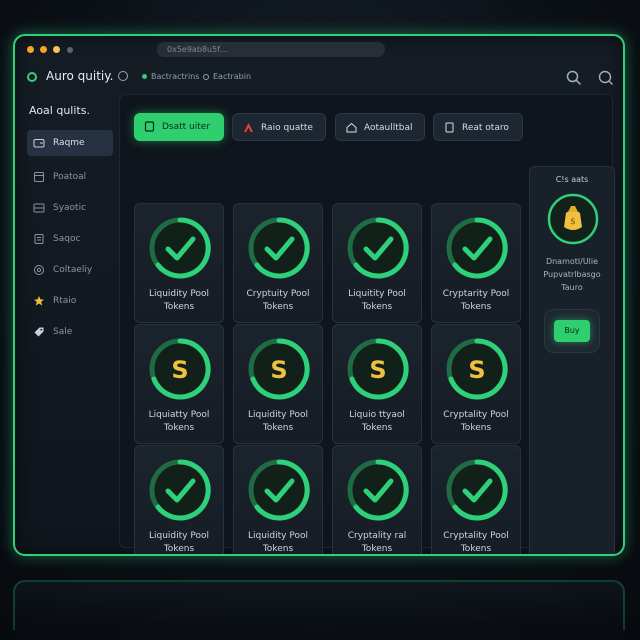  I want to click on window-close-button, so click(30, 49).